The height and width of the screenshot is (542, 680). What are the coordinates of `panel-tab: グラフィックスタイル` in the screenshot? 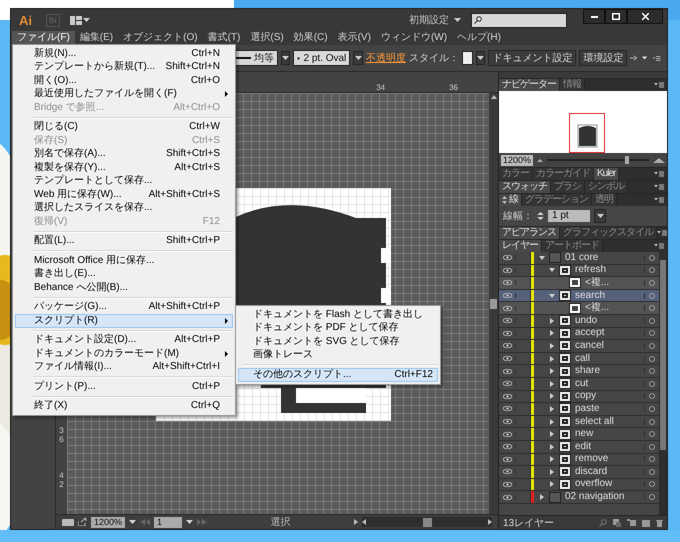 It's located at (608, 233).